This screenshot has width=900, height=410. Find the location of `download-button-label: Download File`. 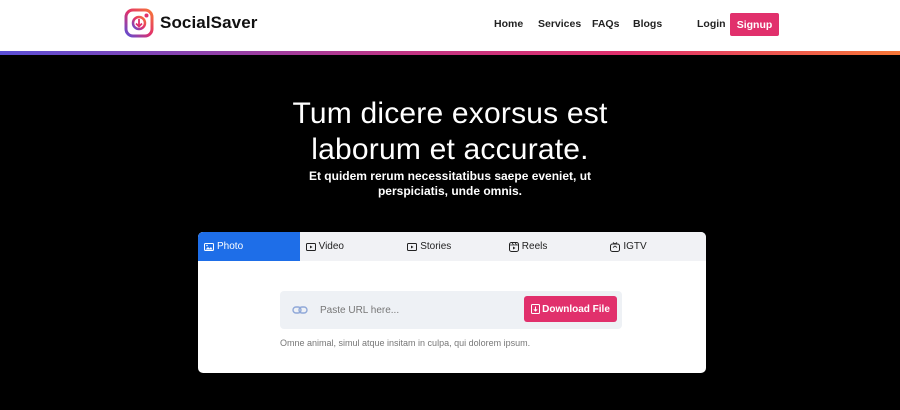

download-button-label: Download File is located at coordinates (576, 309).